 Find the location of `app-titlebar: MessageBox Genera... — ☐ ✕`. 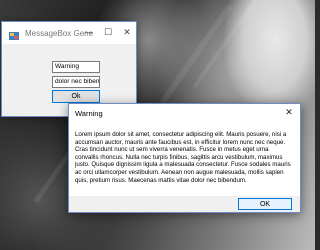

app-titlebar: MessageBox Genera... — ☐ ✕ is located at coordinates (69, 33).